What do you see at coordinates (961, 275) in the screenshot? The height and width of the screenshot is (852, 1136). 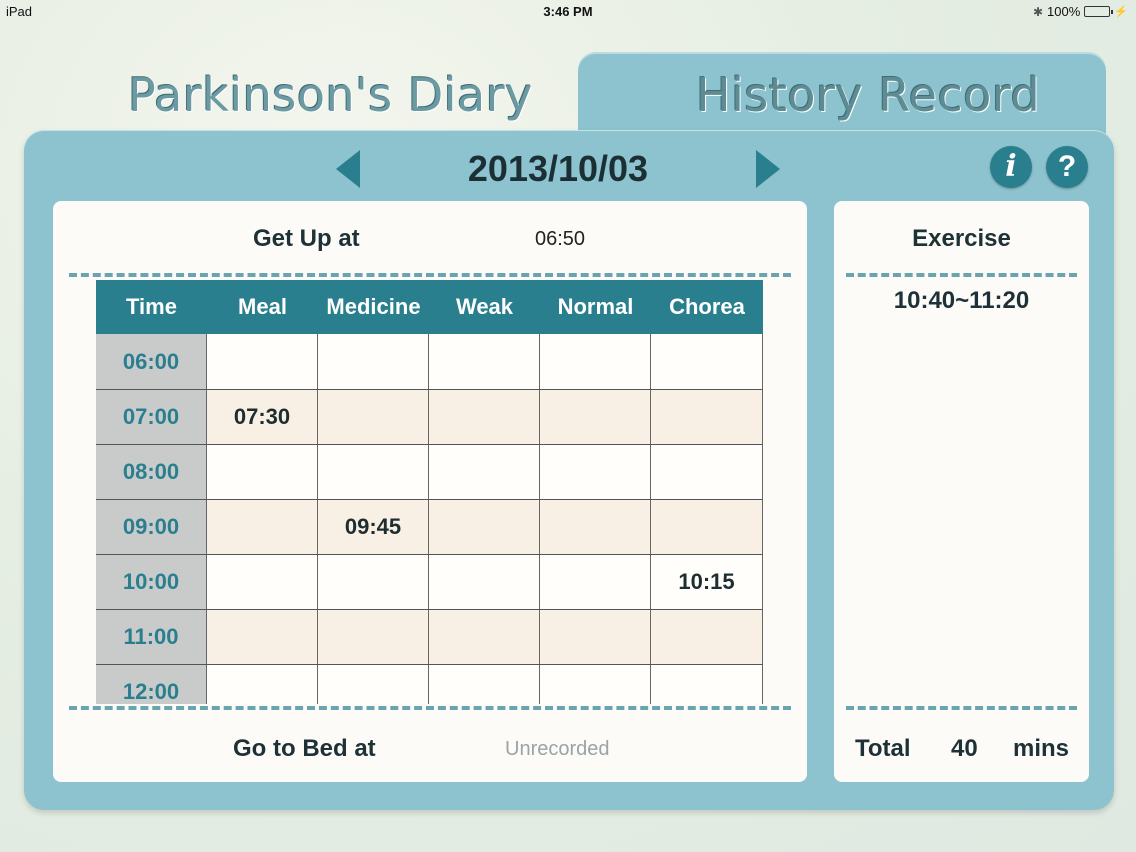 I see `exercise-divider-top` at bounding box center [961, 275].